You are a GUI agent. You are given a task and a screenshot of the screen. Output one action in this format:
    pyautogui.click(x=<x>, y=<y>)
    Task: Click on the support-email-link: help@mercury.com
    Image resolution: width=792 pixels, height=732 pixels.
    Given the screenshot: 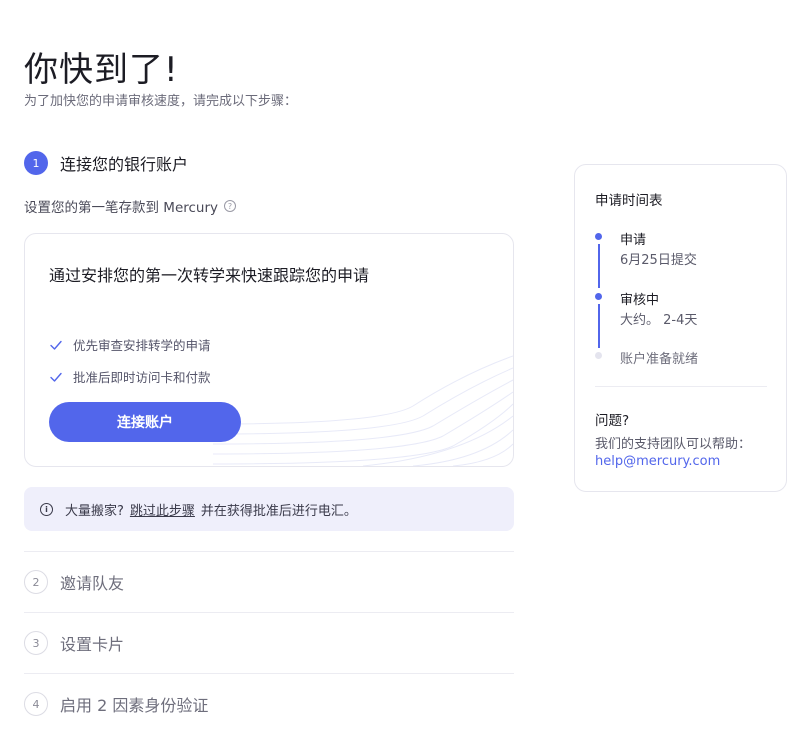 What is the action you would take?
    pyautogui.click(x=657, y=461)
    